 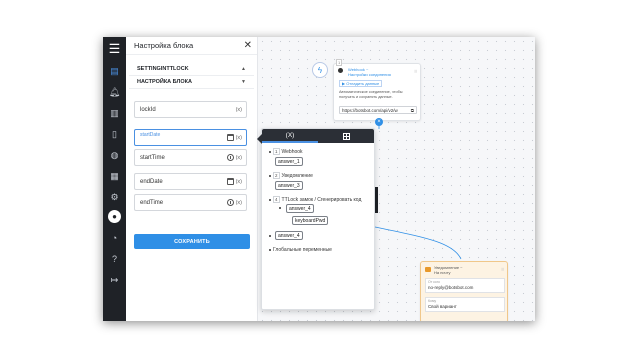 What do you see at coordinates (114, 259) in the screenshot?
I see `help-icon: ?` at bounding box center [114, 259].